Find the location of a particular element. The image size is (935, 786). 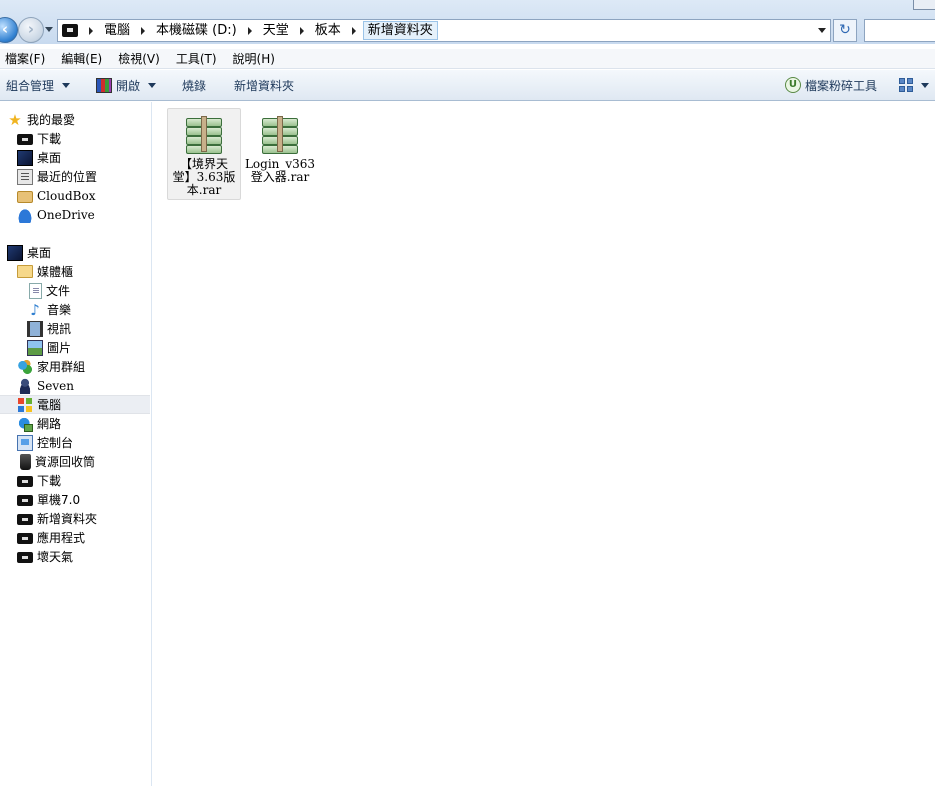

file-item: 【境界天 堂】3.63版 本.rar is located at coordinates (204, 154).